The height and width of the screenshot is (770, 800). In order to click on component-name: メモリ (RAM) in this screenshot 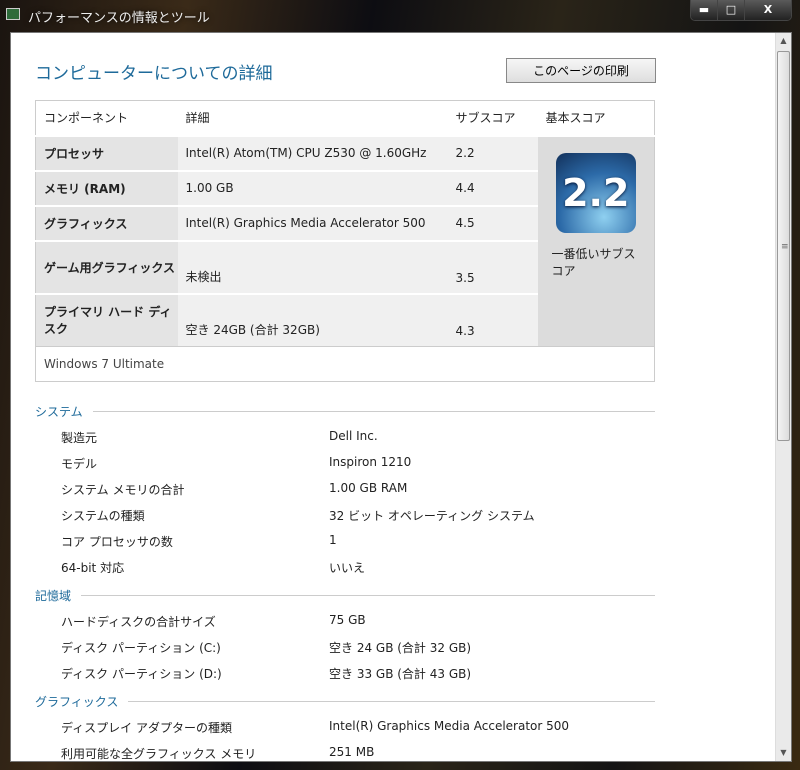, I will do `click(106, 187)`.